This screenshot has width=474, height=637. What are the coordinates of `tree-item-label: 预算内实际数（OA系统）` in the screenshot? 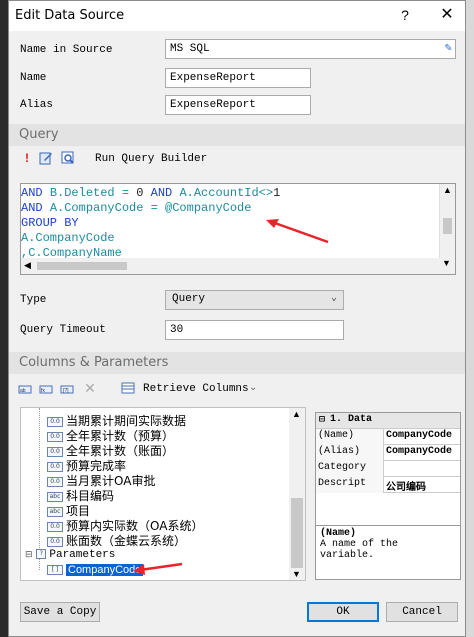 It's located at (135, 526).